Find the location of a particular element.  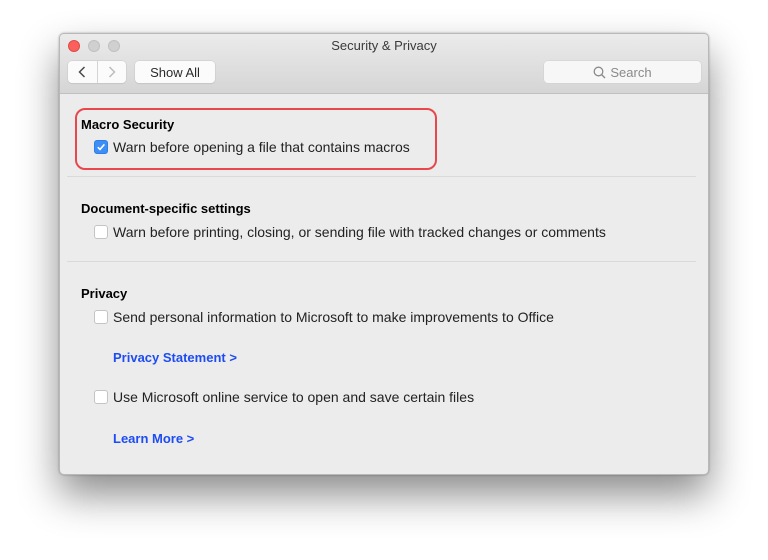

search-field: Search is located at coordinates (622, 72).